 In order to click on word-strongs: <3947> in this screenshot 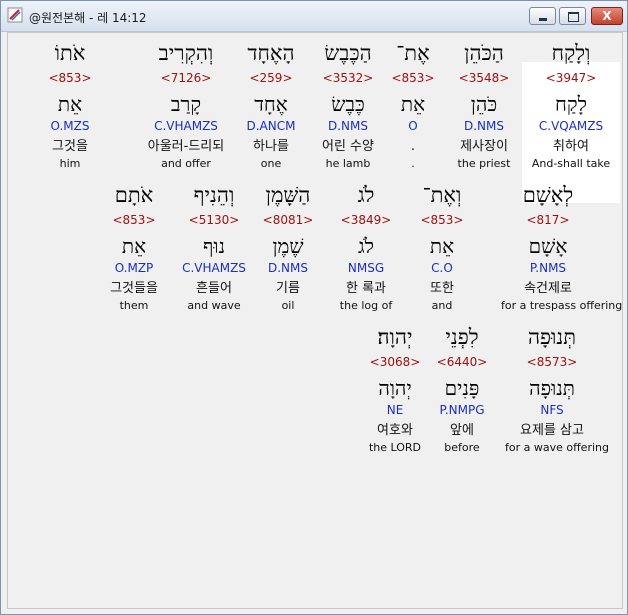, I will do `click(571, 78)`.